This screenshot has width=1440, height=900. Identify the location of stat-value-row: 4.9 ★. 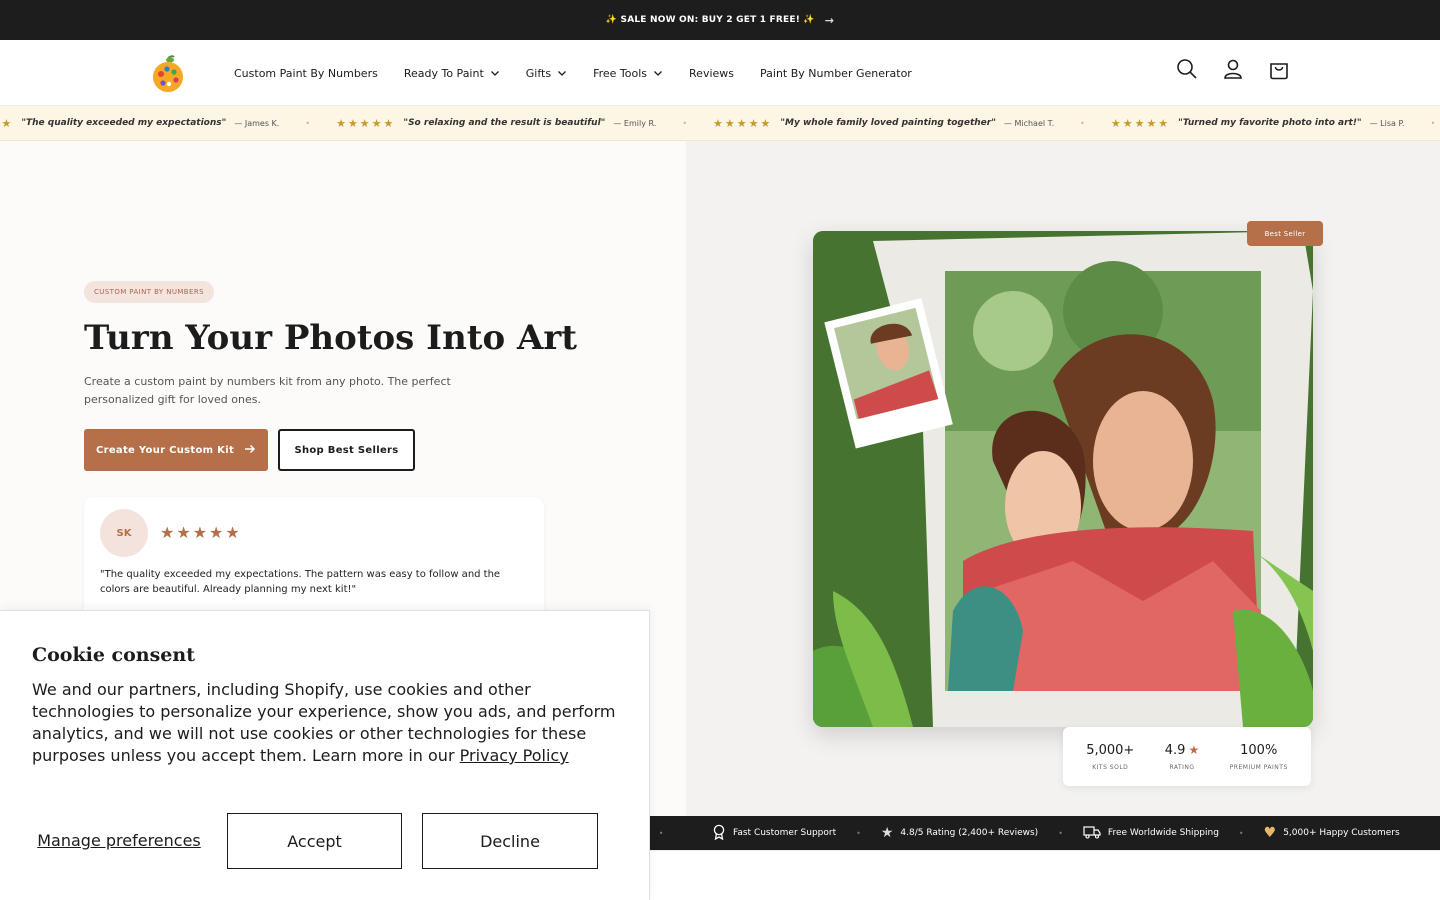
(1182, 750).